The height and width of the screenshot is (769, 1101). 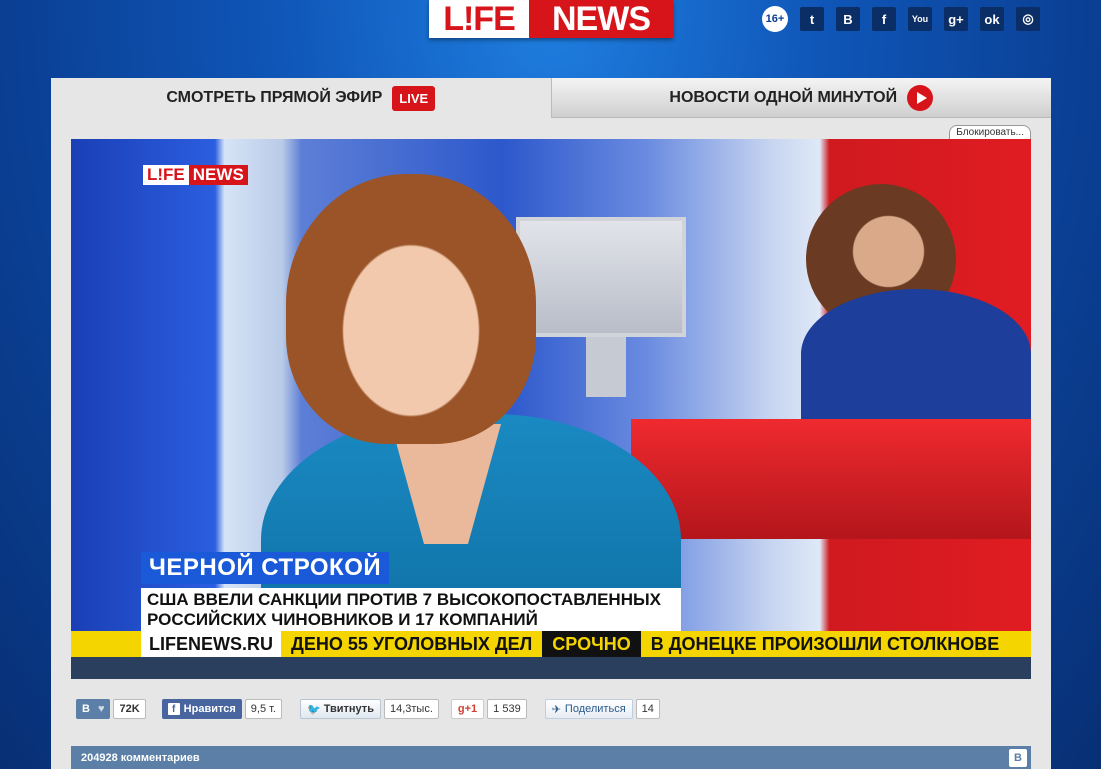 What do you see at coordinates (263, 709) in the screenshot?
I see `facebook-like-count: 9,5 т.` at bounding box center [263, 709].